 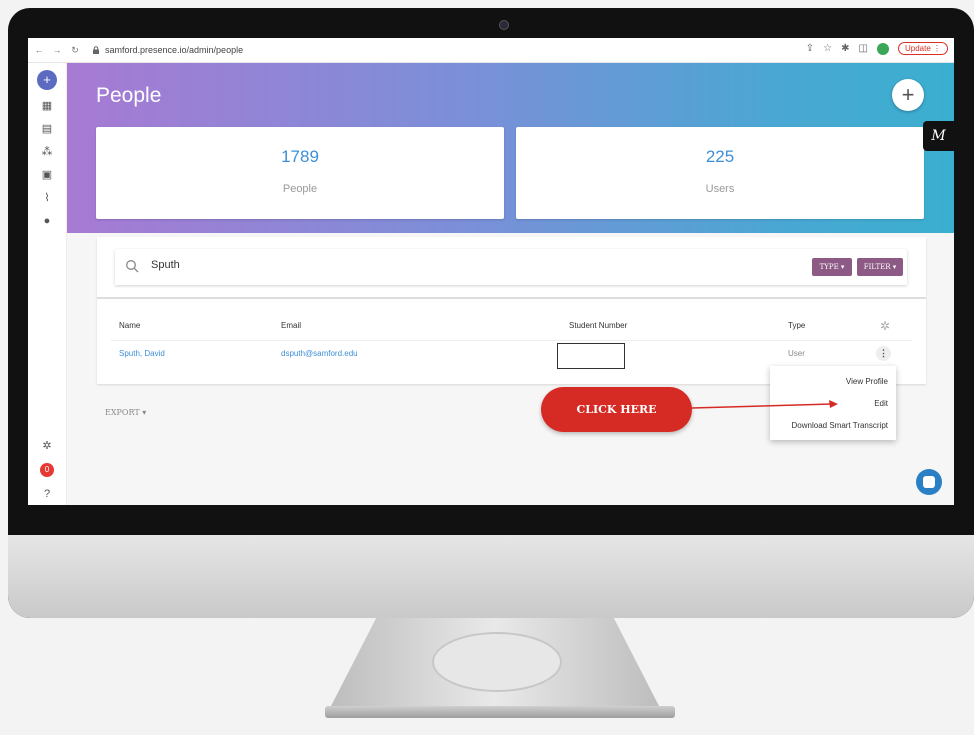 What do you see at coordinates (720, 173) in the screenshot?
I see `stat-card-users: 225 Users` at bounding box center [720, 173].